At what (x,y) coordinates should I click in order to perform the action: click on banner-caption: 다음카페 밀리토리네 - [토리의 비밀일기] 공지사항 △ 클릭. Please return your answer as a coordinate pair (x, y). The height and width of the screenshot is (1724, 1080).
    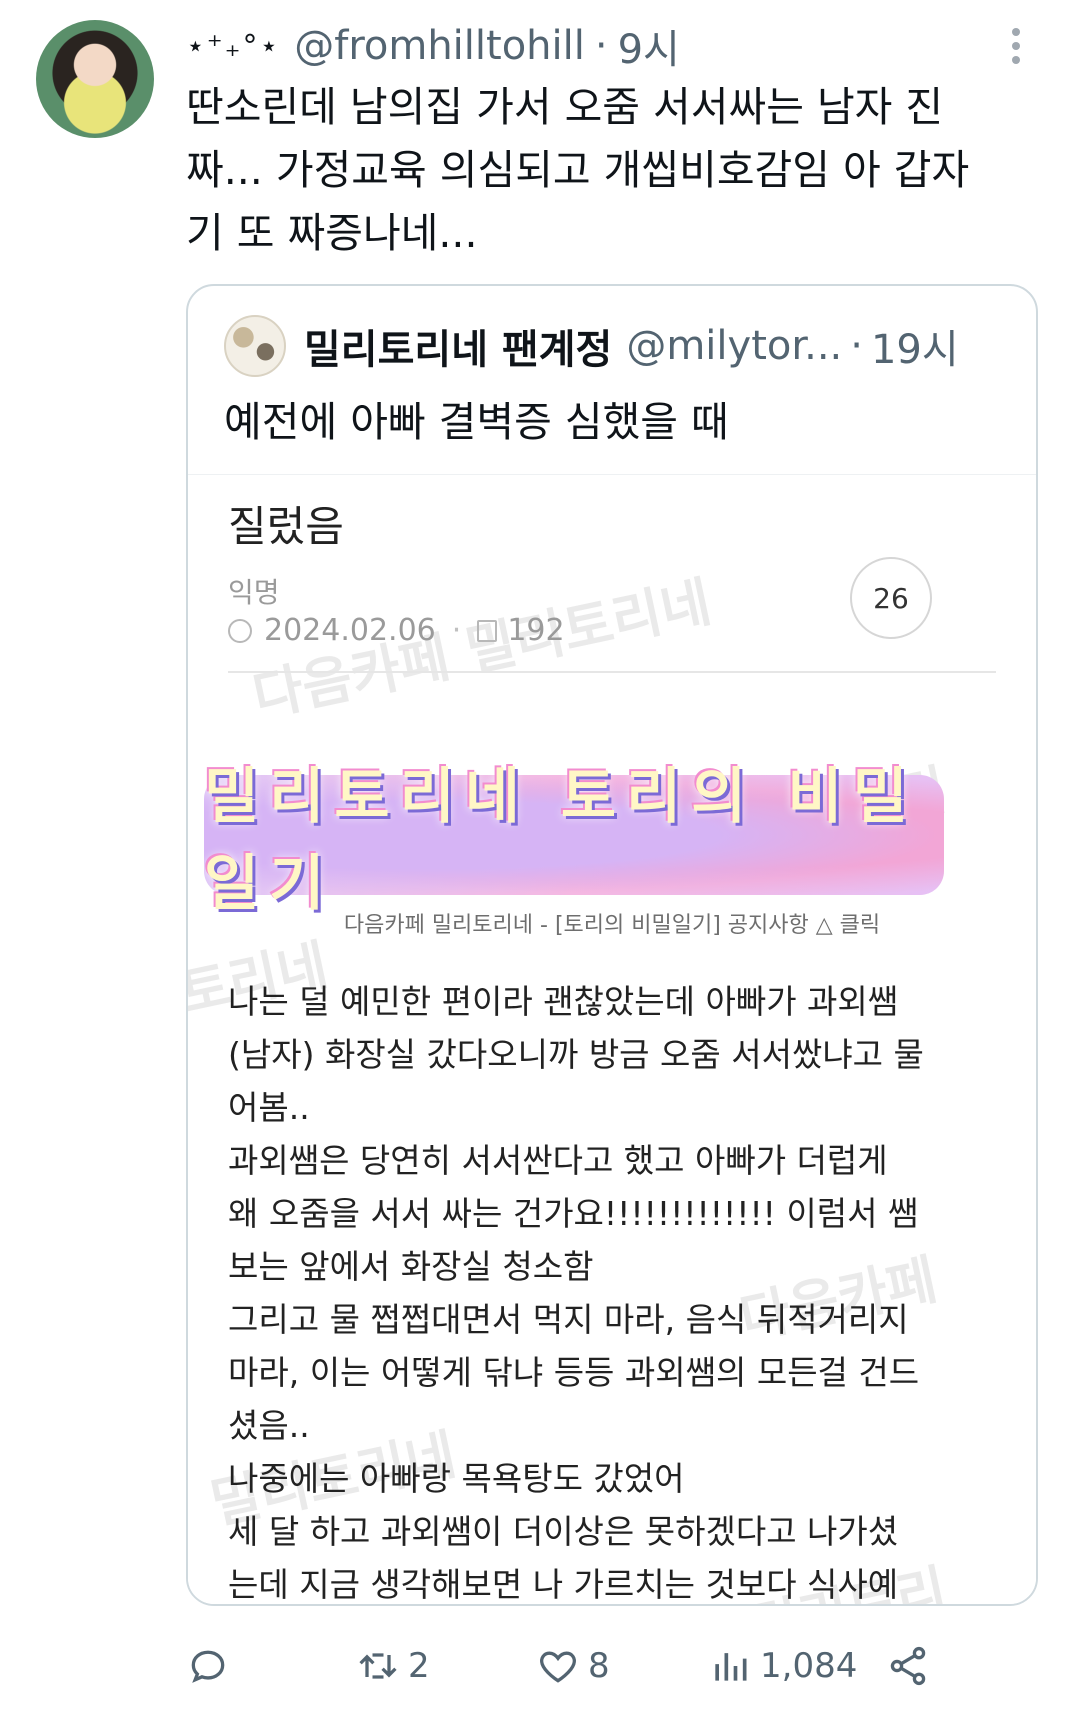
    Looking at the image, I should click on (612, 925).